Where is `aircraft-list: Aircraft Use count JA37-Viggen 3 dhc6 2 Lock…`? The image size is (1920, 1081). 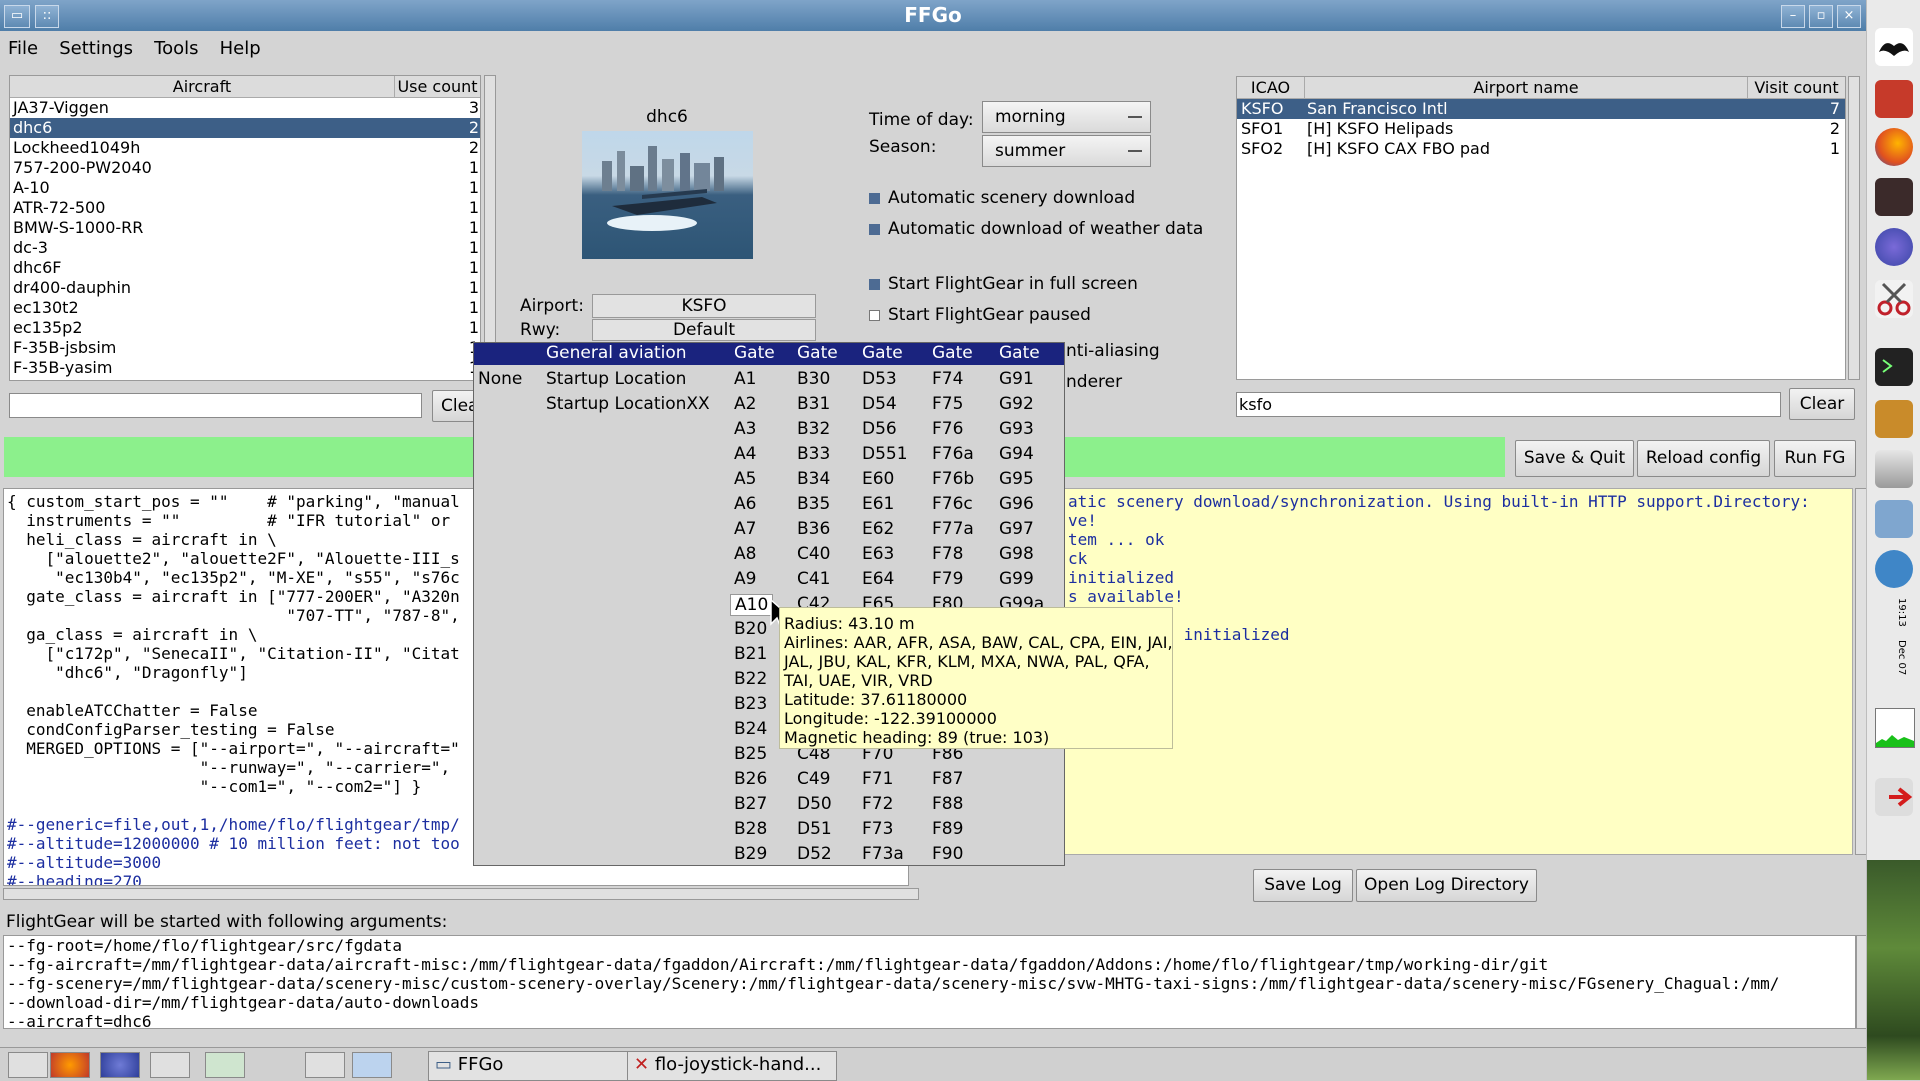 aircraft-list: Aircraft Use count JA37-Viggen 3 dhc6 2 Lock… is located at coordinates (245, 228).